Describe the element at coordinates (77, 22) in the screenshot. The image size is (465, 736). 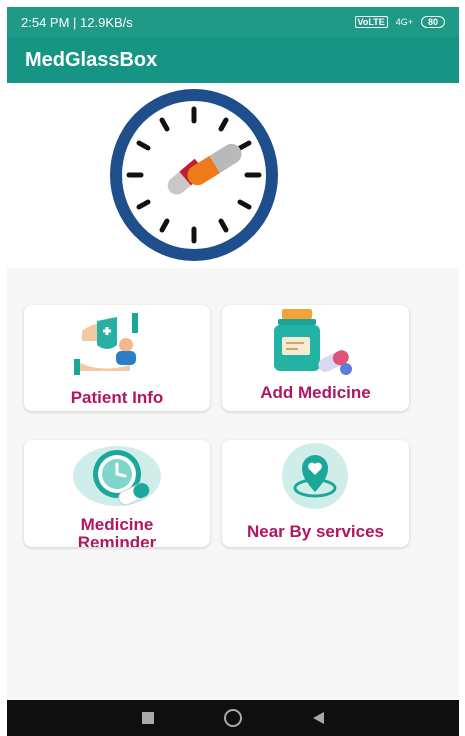
I see `status-time-speed: 2:54 PM | 12.9KB/s` at that location.